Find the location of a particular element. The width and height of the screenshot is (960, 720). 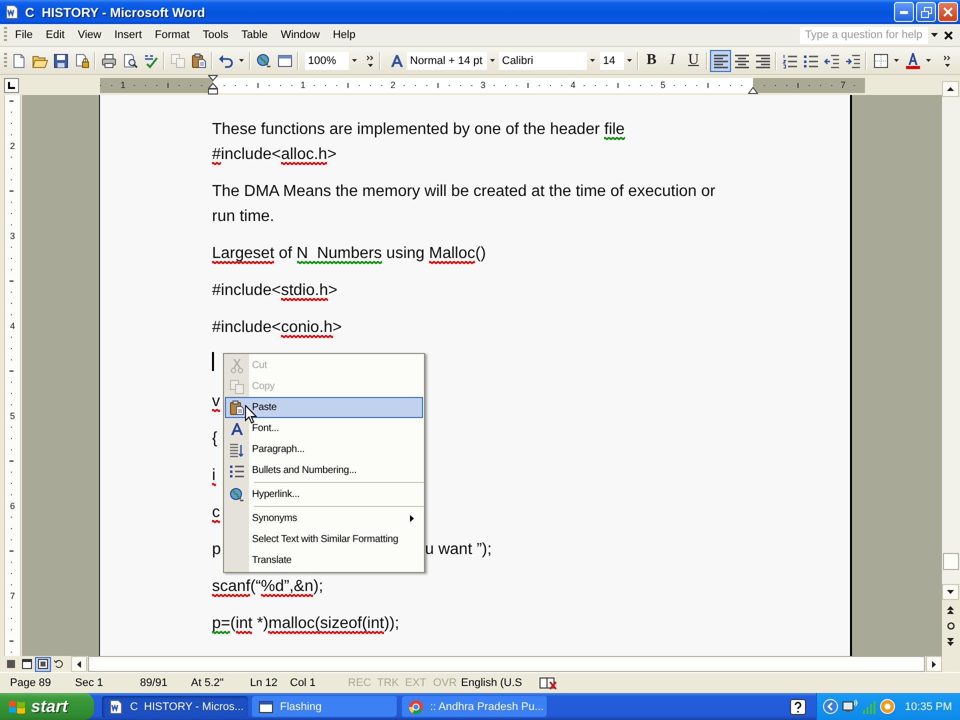

taskbar-button: Flashing is located at coordinates (325, 707).